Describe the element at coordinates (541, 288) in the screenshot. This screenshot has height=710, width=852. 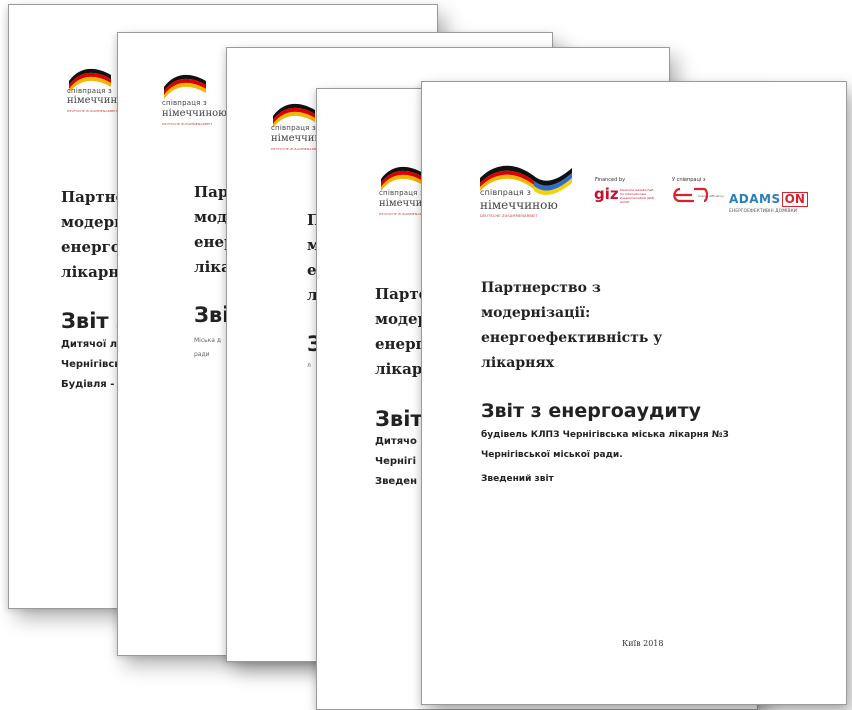
I see `title-line: Партнерство з` at that location.